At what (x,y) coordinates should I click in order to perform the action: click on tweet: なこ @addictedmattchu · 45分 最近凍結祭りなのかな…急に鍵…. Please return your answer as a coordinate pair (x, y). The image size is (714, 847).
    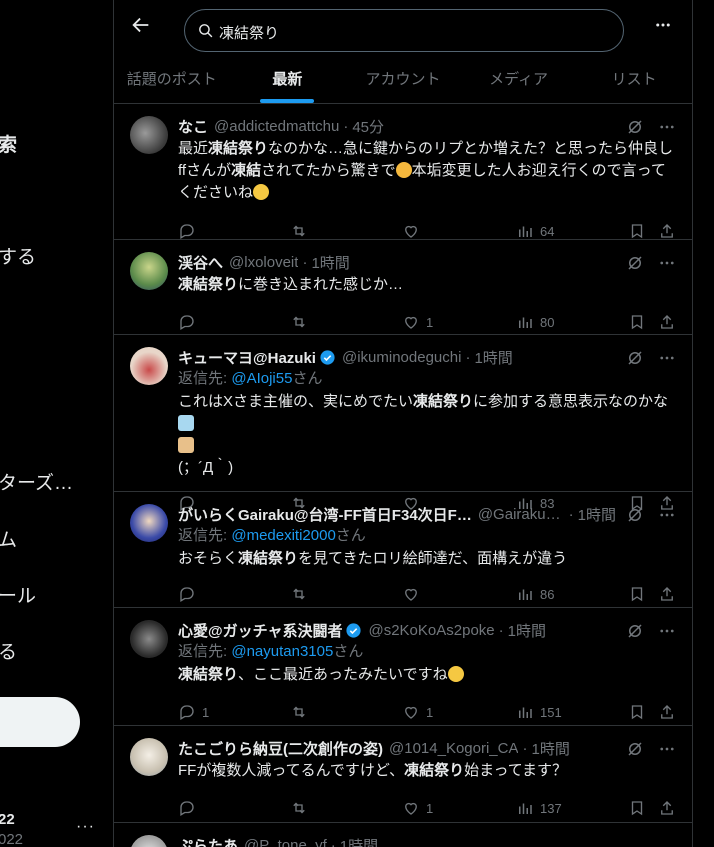
    Looking at the image, I should click on (403, 172).